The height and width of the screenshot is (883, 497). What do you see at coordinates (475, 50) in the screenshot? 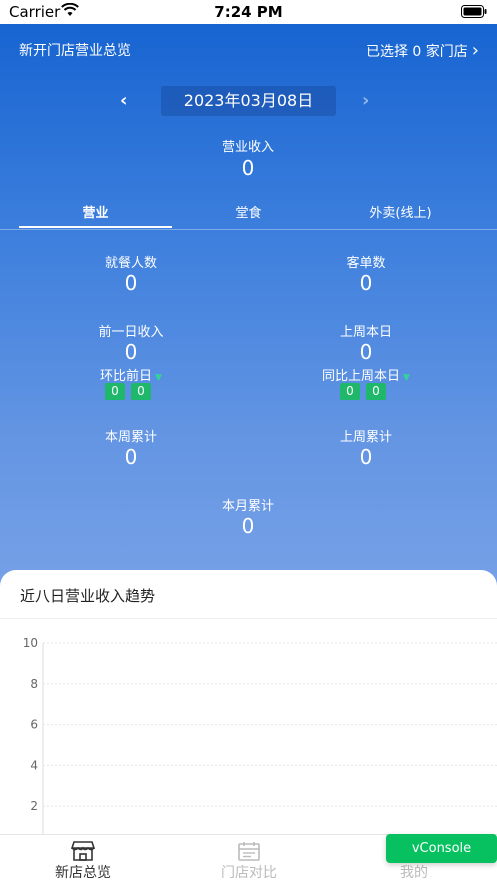
I see `chevron-right-icon: ›` at bounding box center [475, 50].